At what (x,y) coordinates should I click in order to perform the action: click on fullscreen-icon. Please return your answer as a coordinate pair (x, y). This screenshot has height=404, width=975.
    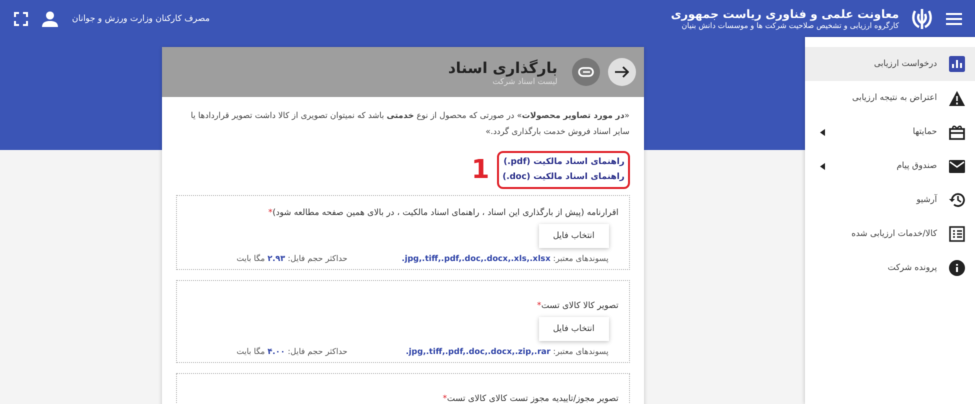
    Looking at the image, I should click on (21, 19).